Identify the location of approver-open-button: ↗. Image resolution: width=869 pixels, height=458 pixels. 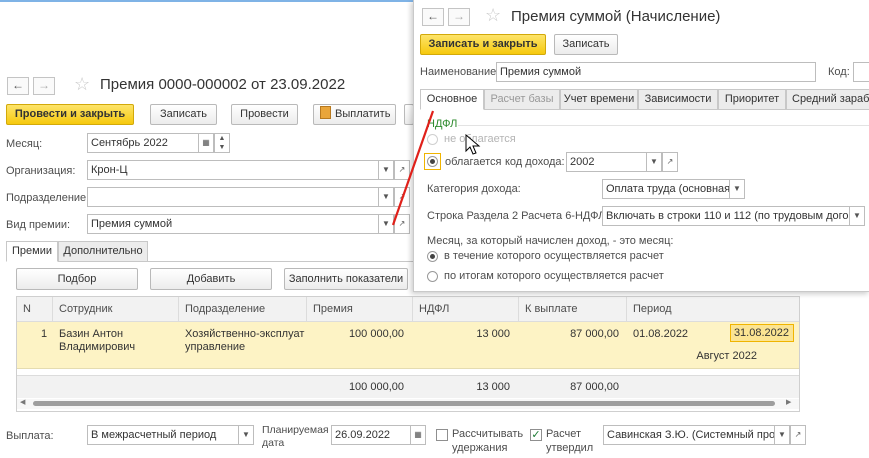
(798, 435).